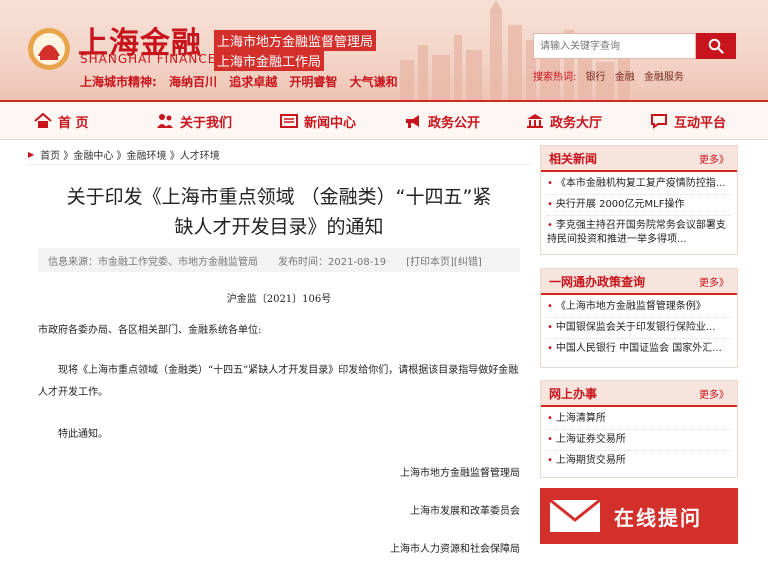 This screenshot has height=564, width=768. Describe the element at coordinates (639, 419) in the screenshot. I see `list-item: • 上海清算所` at that location.